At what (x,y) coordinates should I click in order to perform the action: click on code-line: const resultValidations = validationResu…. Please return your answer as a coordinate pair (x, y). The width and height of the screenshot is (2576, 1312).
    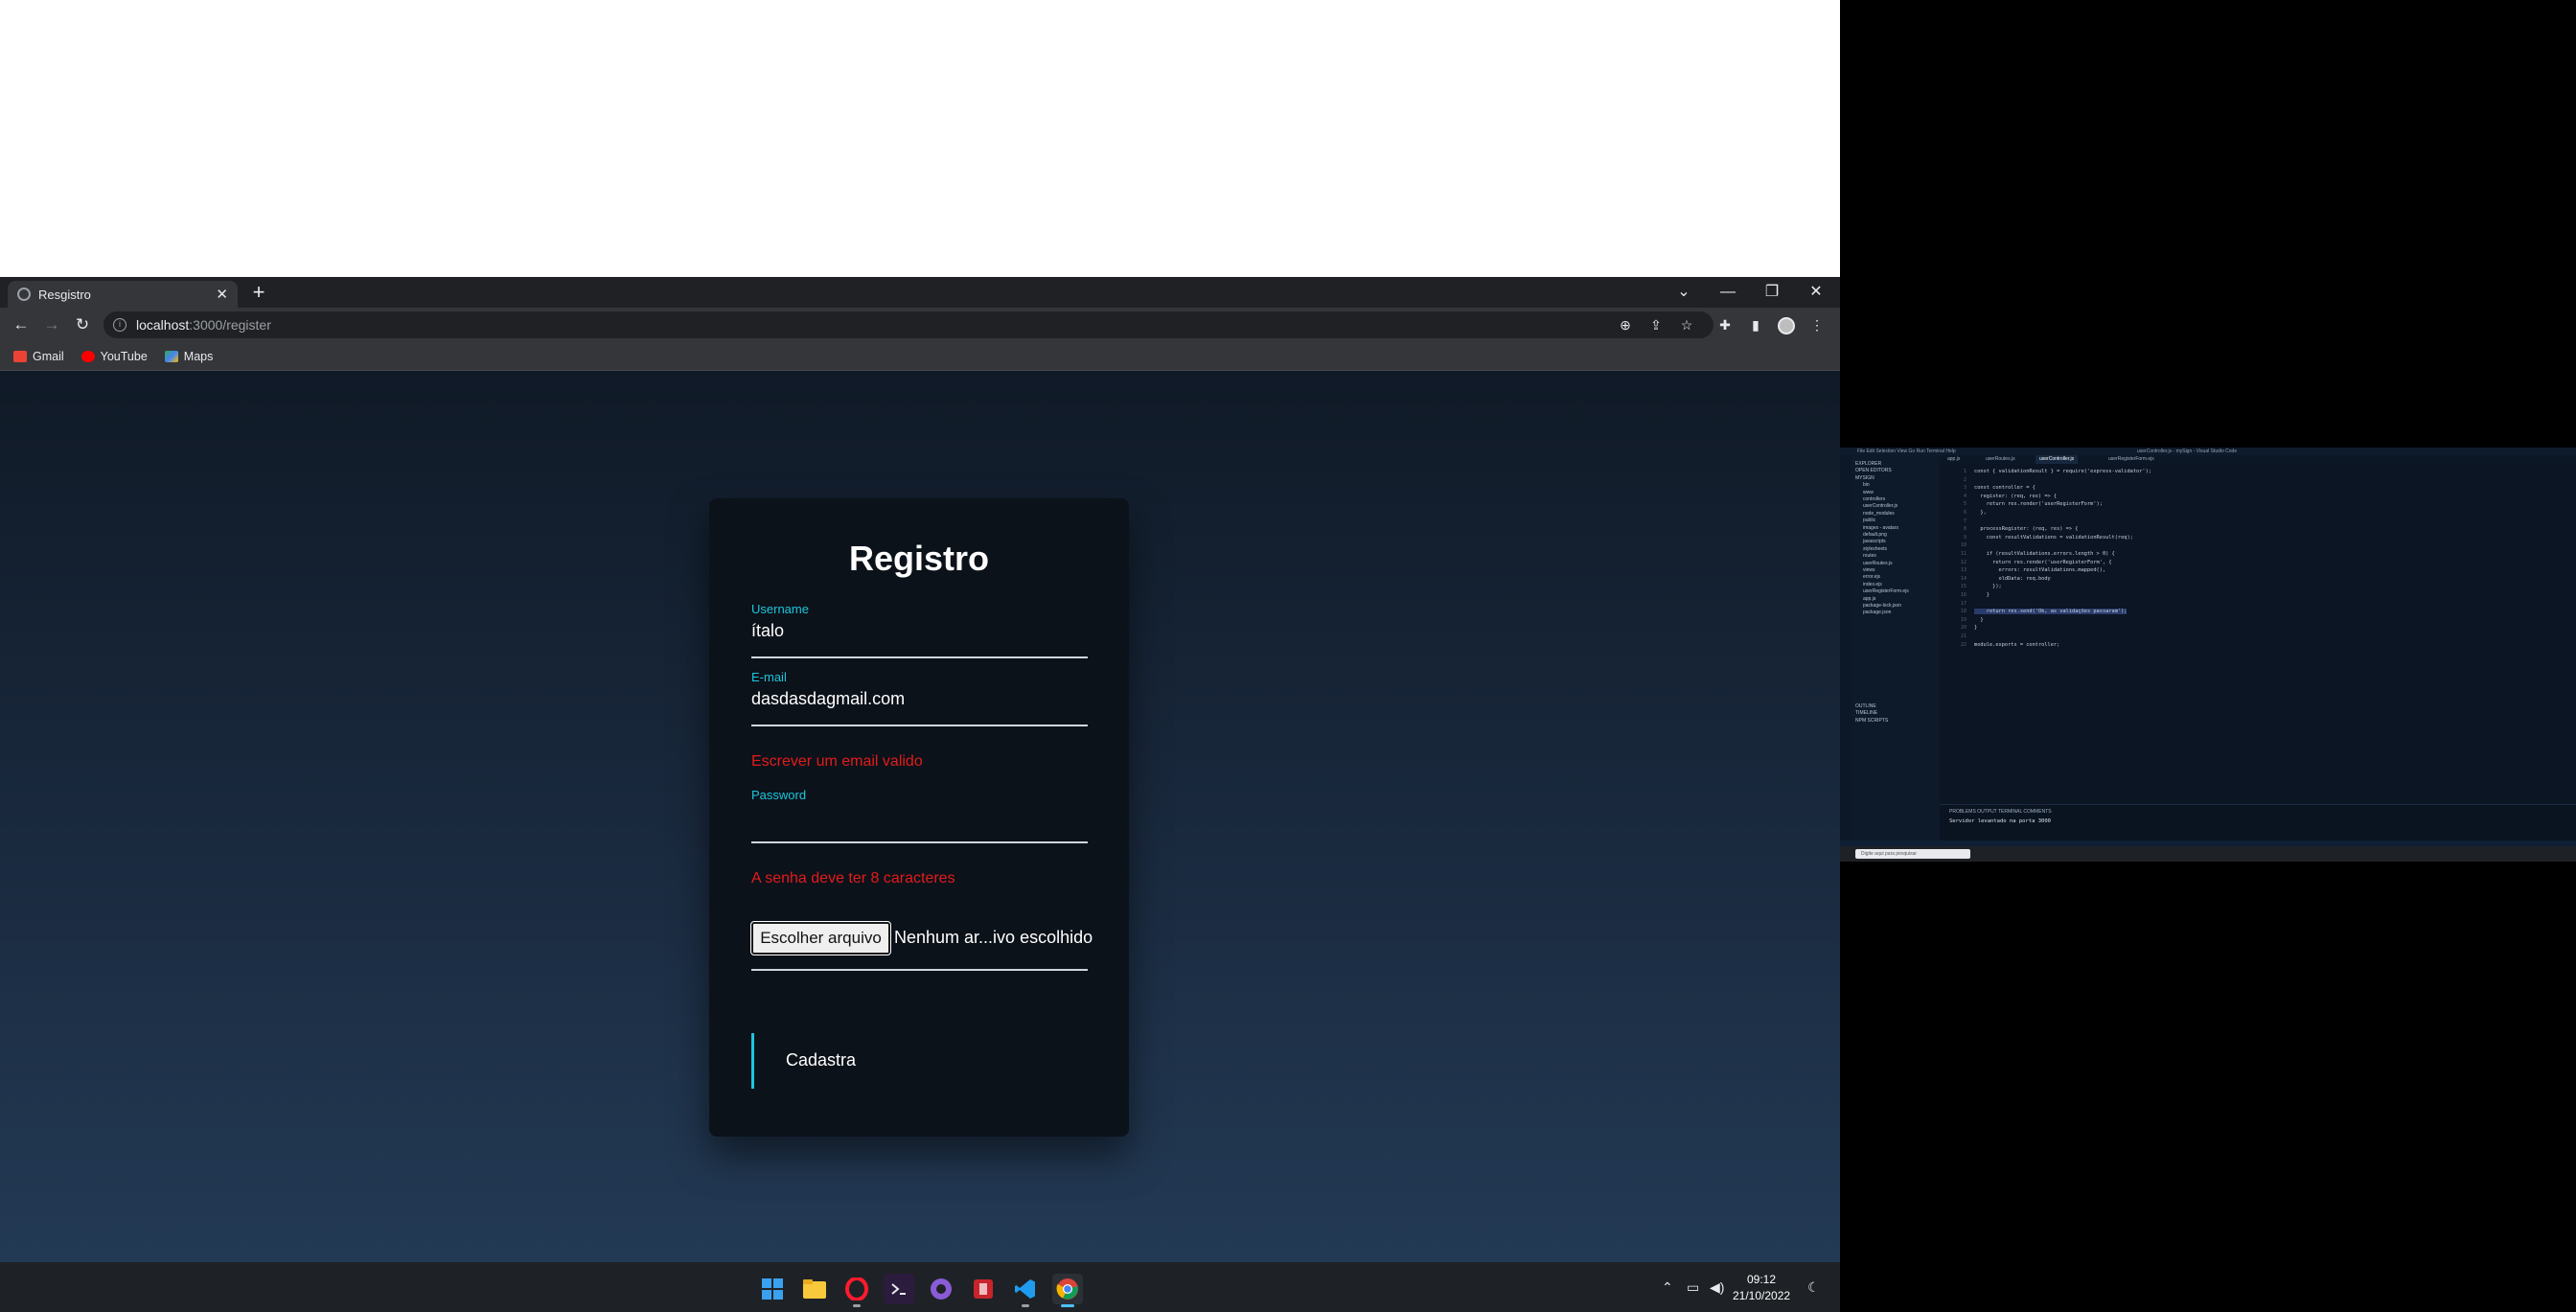
    Looking at the image, I should click on (2053, 537).